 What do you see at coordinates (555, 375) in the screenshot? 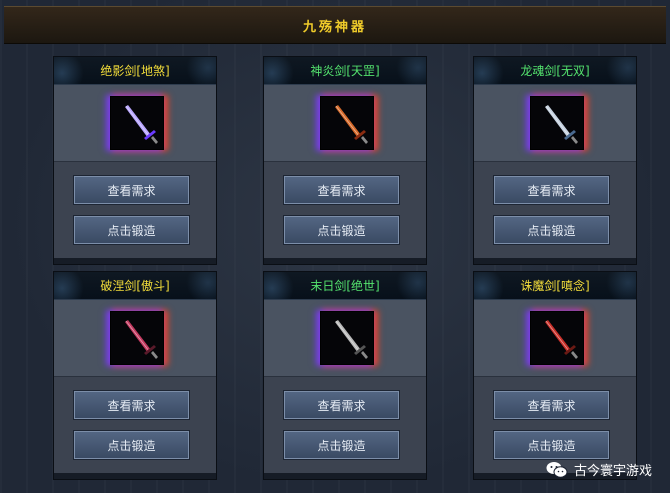
I see `weapon-card: 诛魔剑[嗔念] 查看需求 点击锻造` at bounding box center [555, 375].